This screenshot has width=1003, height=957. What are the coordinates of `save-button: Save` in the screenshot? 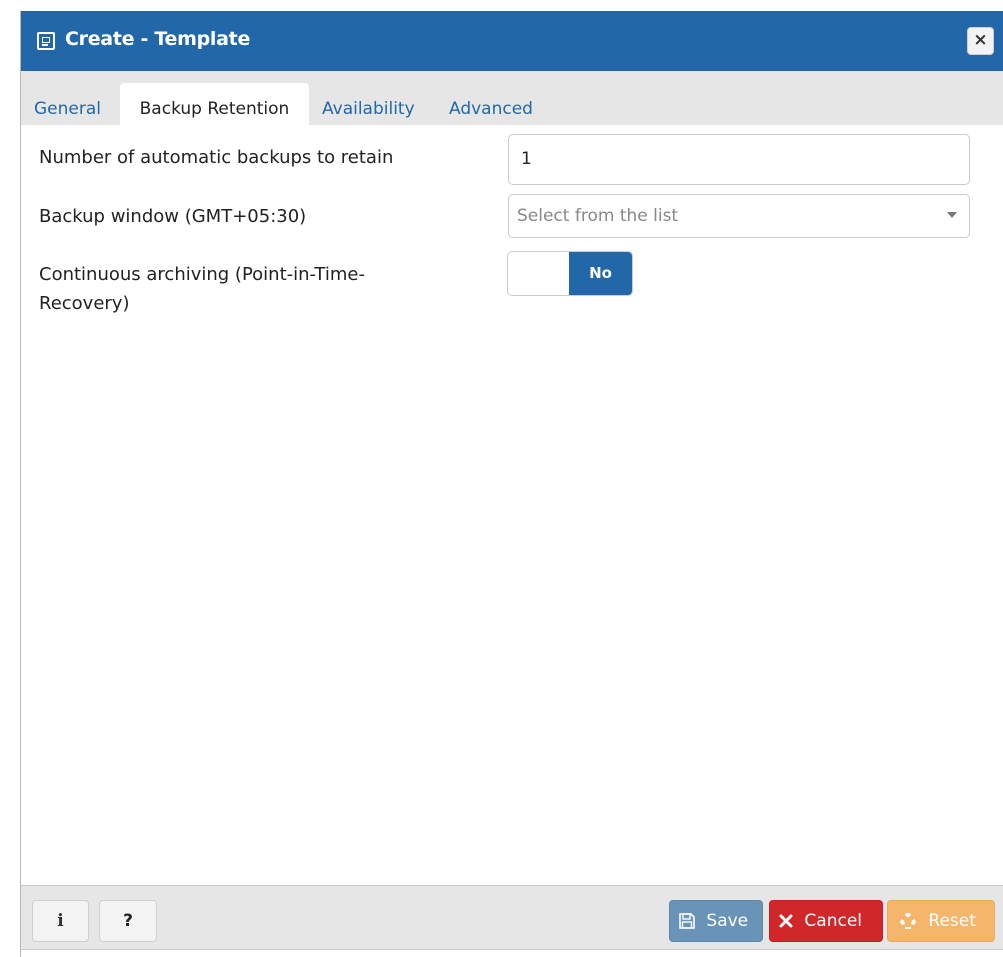 It's located at (716, 921).